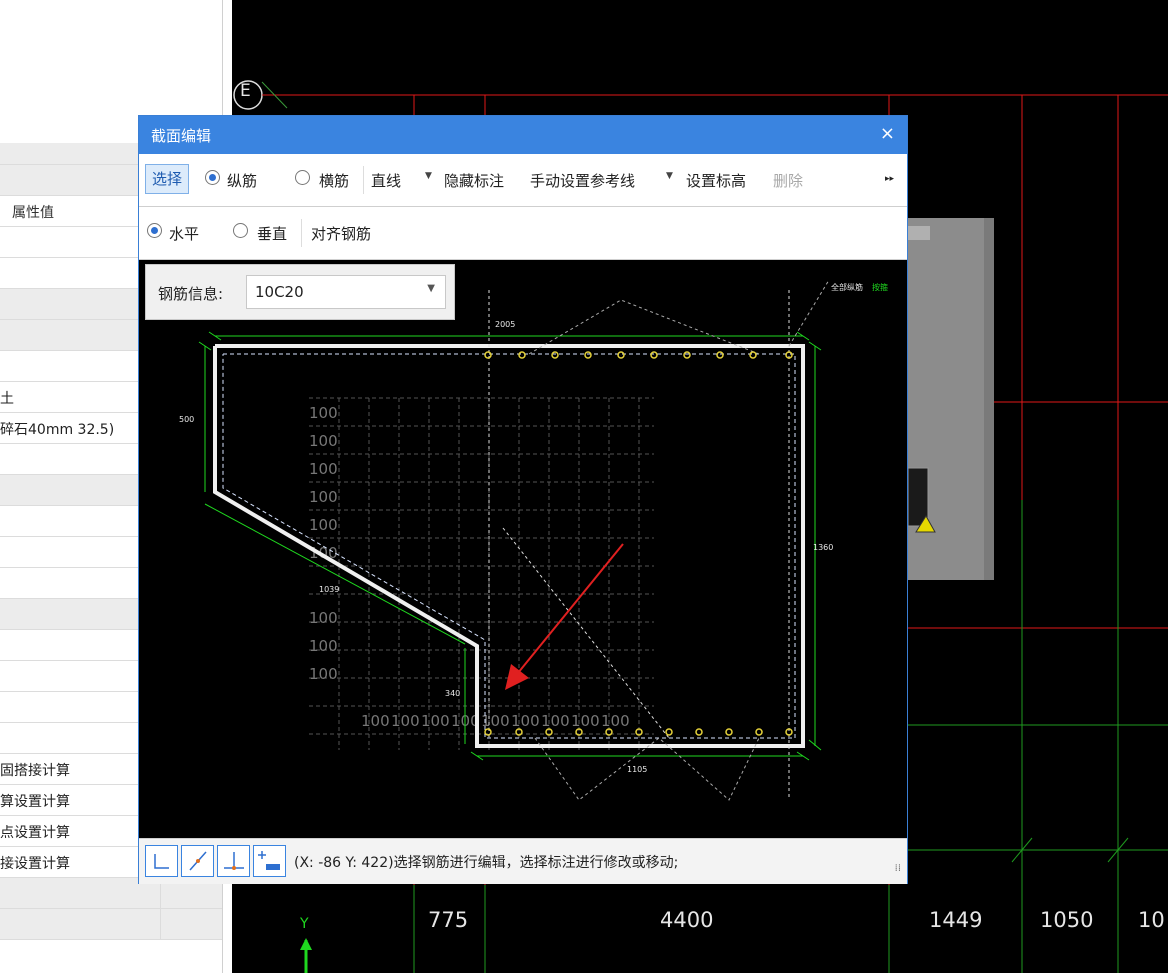 This screenshot has height=973, width=1168. I want to click on resize-grip-icon: ⁞⁞, so click(898, 868).